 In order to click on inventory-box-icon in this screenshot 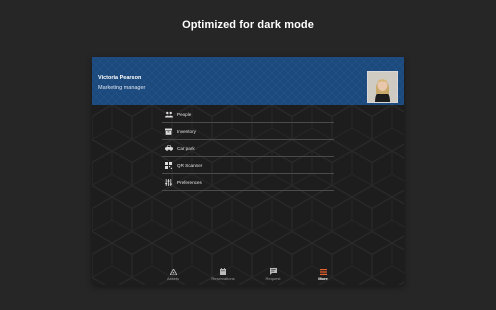, I will do `click(168, 131)`.